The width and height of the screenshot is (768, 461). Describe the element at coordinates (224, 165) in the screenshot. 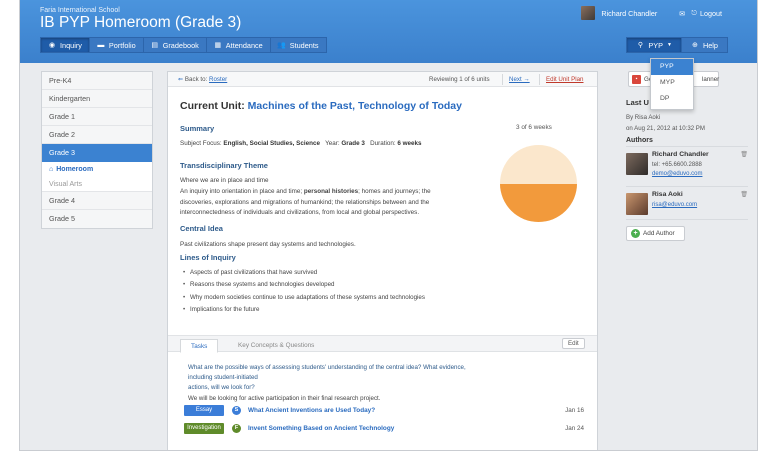

I see `theme-heading: Transdisciplinary Theme` at that location.